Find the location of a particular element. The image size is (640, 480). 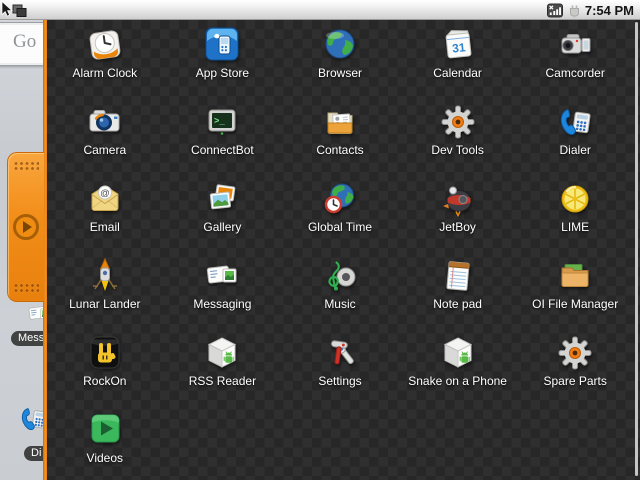

app-spare-parts: Spare Parts is located at coordinates (575, 366).